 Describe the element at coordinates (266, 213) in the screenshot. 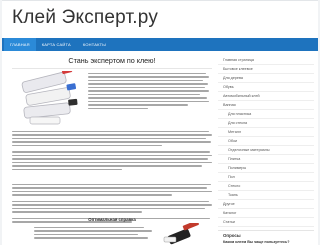

I see `sidebar-item-catalog: Каталог` at that location.